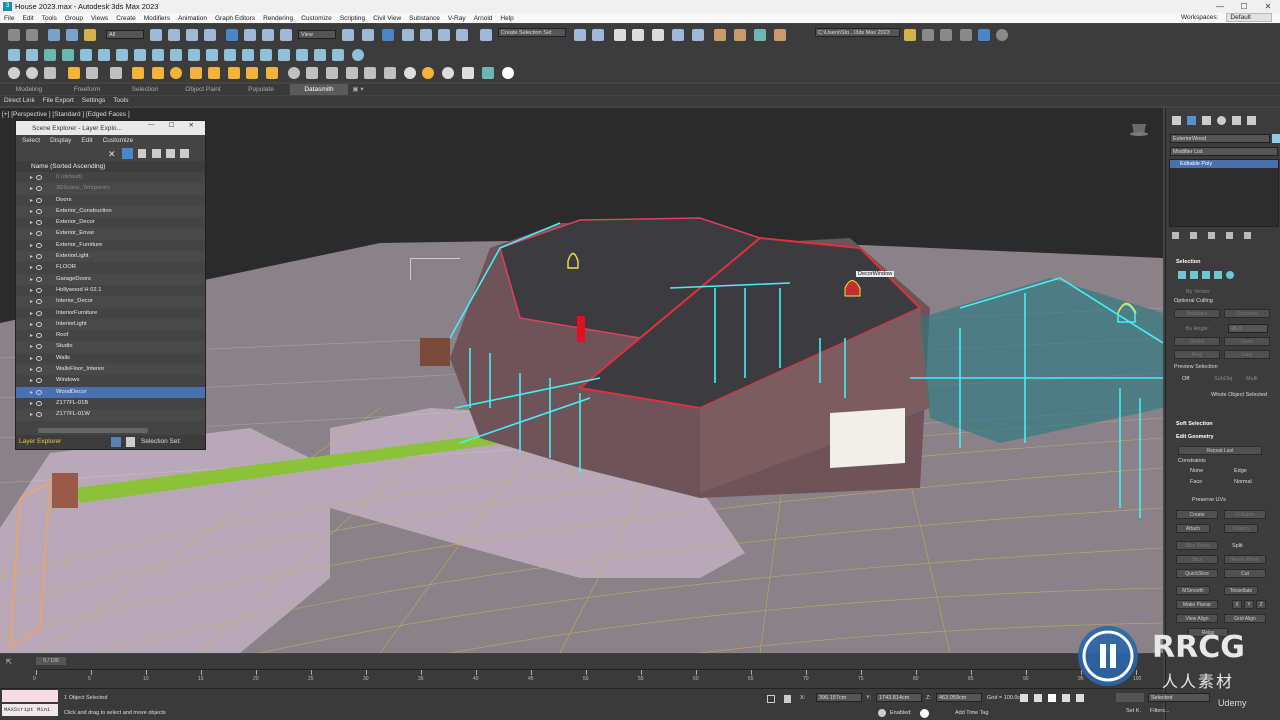  I want to click on layer-row: ▸ Windows, so click(110, 380).